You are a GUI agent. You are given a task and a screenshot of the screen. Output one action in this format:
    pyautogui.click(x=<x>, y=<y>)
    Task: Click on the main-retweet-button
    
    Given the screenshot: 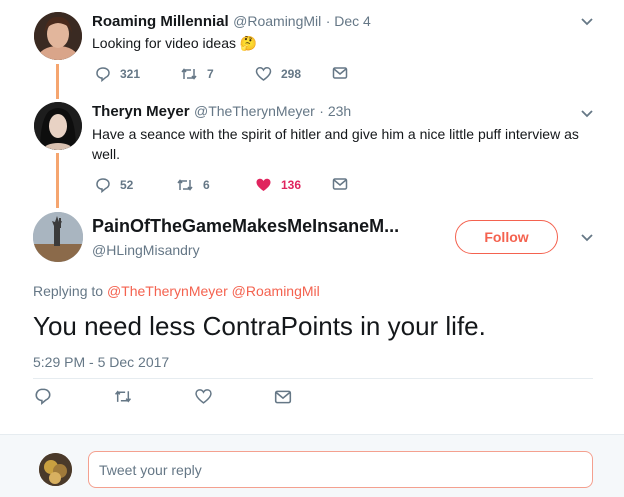 What is the action you would take?
    pyautogui.click(x=123, y=399)
    